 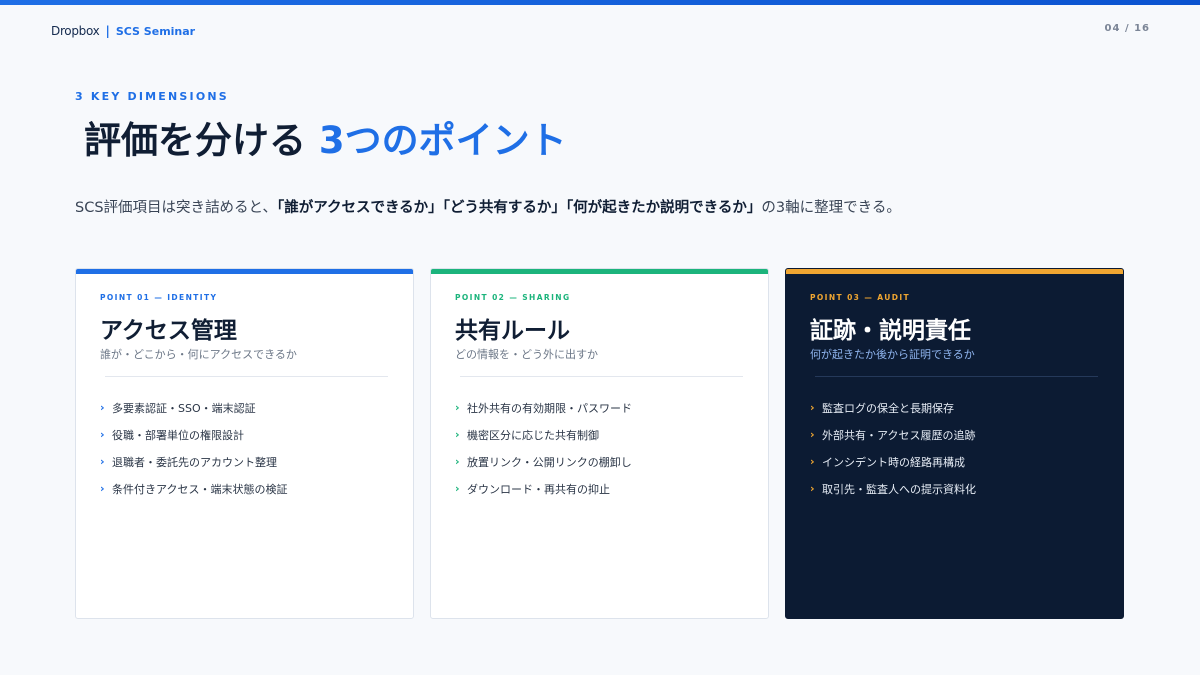 What do you see at coordinates (663, 208) in the screenshot?
I see `lead-question-3: 「何が起きたか説明できるか」` at bounding box center [663, 208].